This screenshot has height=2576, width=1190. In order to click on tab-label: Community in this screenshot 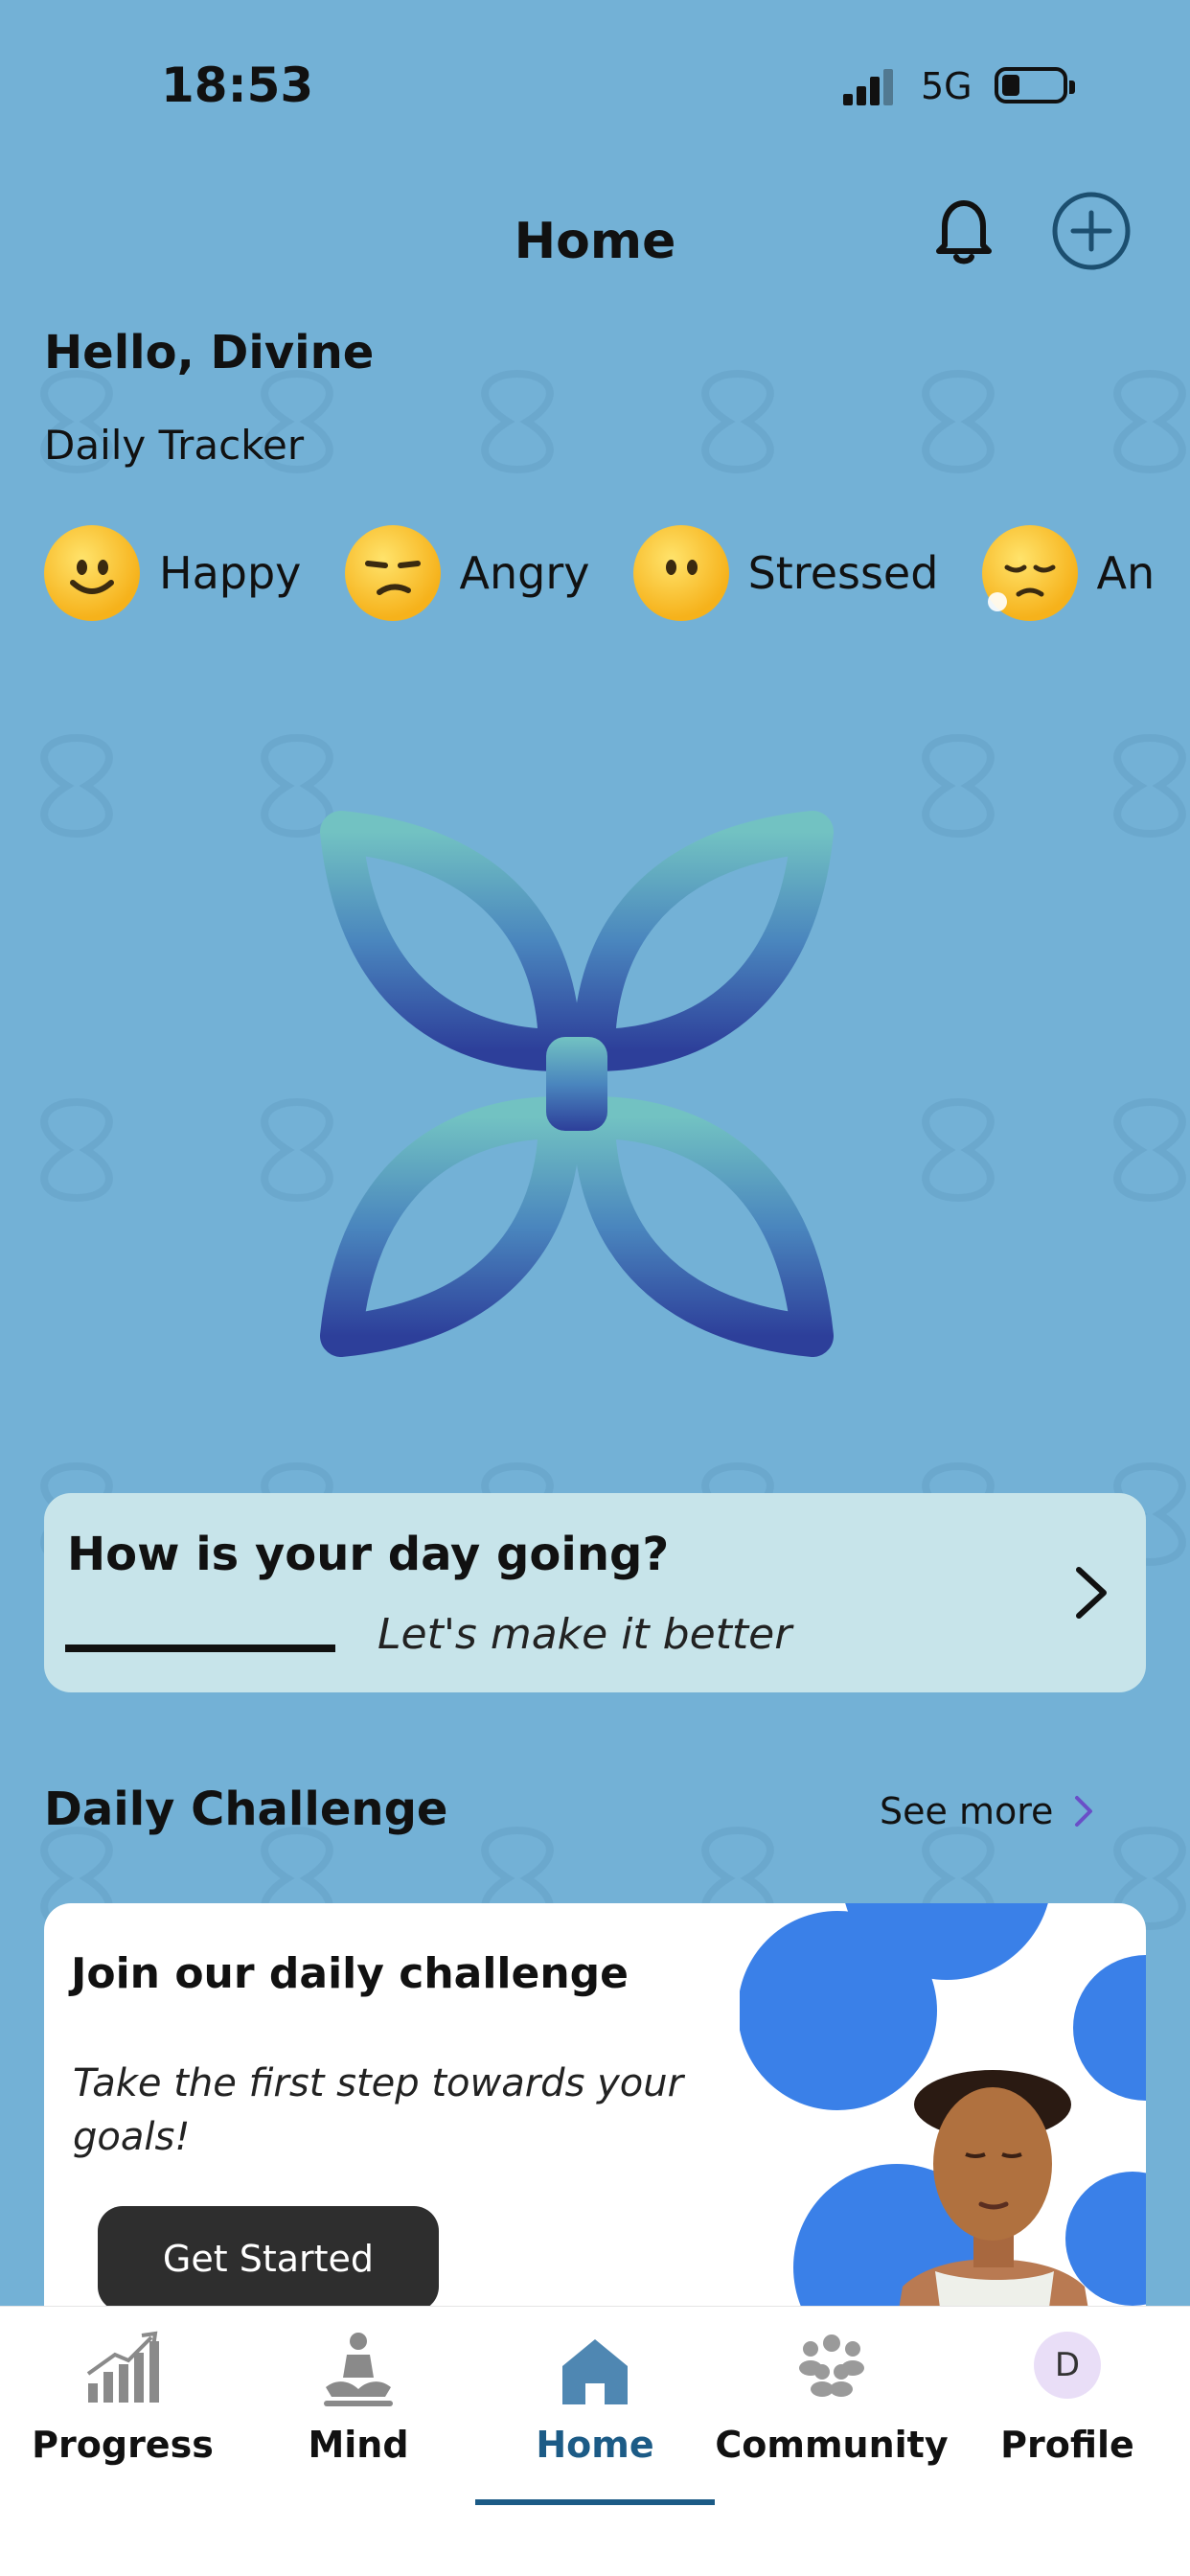, I will do `click(832, 2445)`.